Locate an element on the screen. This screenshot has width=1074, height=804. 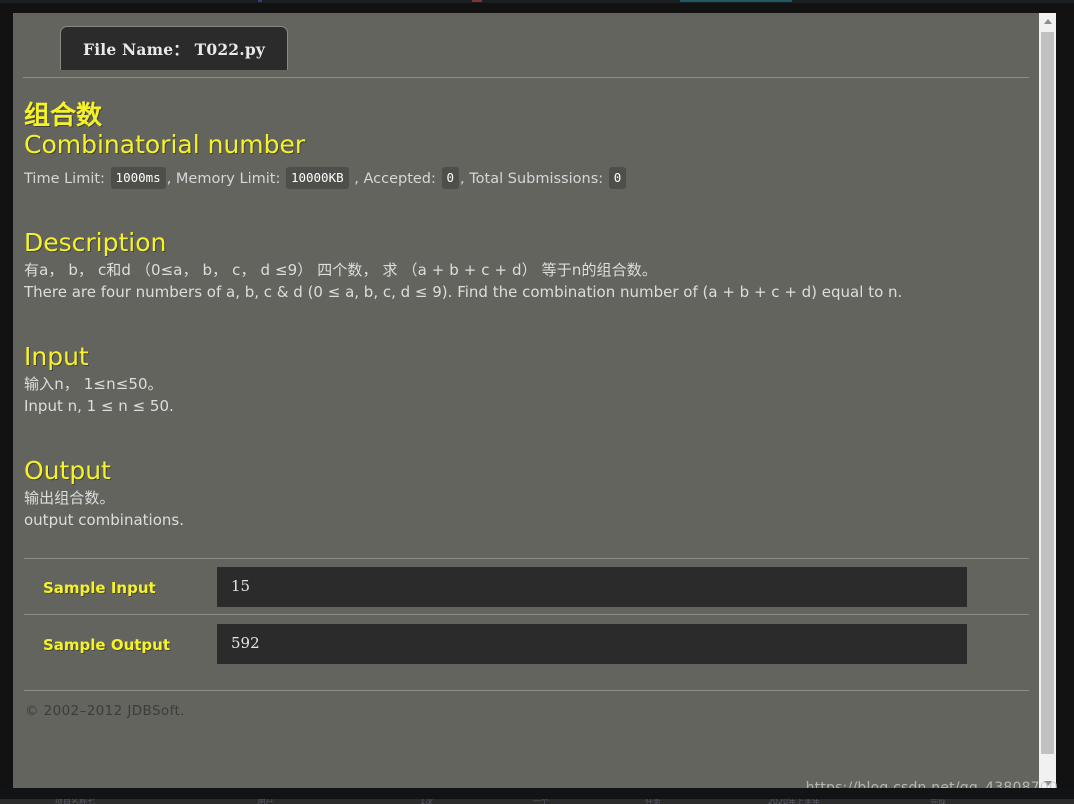
sample-output-label: Sample Output is located at coordinates (107, 645).